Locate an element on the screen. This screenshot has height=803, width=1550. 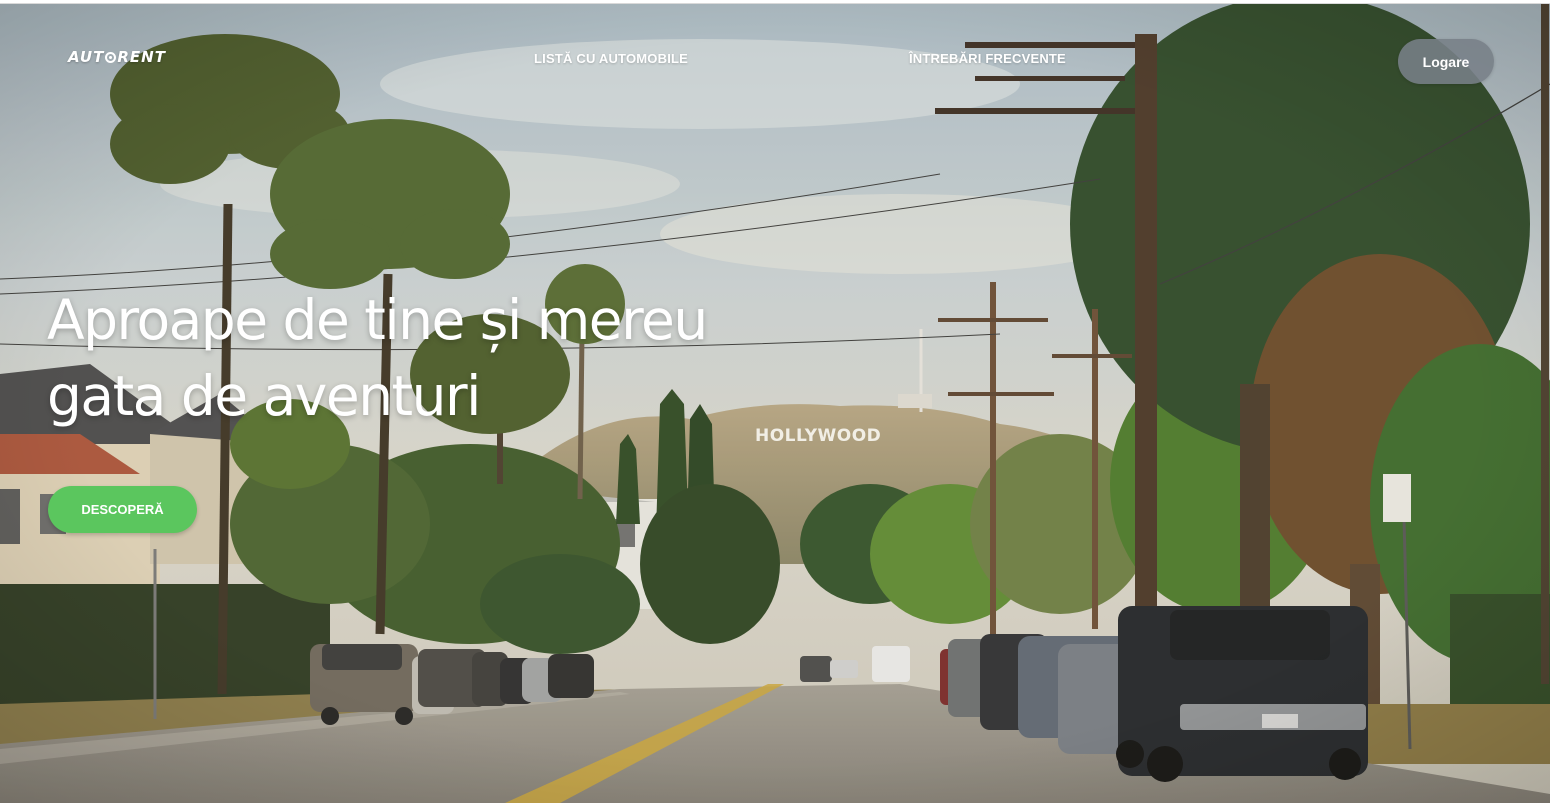
autorent-logo: AUT RENT is located at coordinates (117, 57).